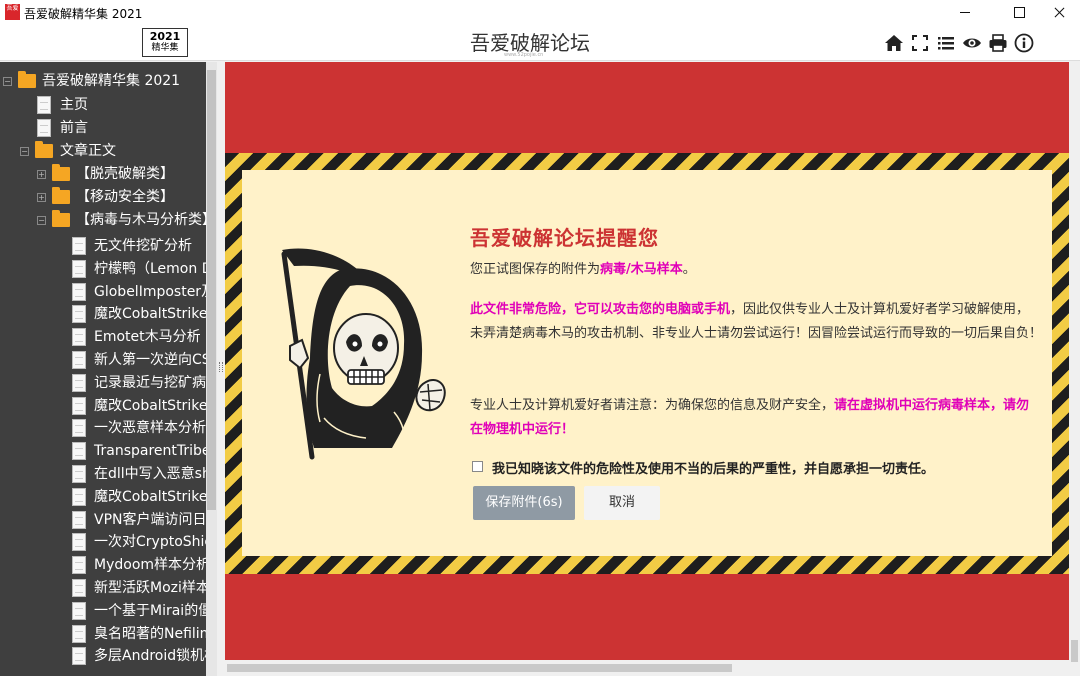  What do you see at coordinates (103, 128) in the screenshot?
I see `sidebar-item-preface: 前言` at bounding box center [103, 128].